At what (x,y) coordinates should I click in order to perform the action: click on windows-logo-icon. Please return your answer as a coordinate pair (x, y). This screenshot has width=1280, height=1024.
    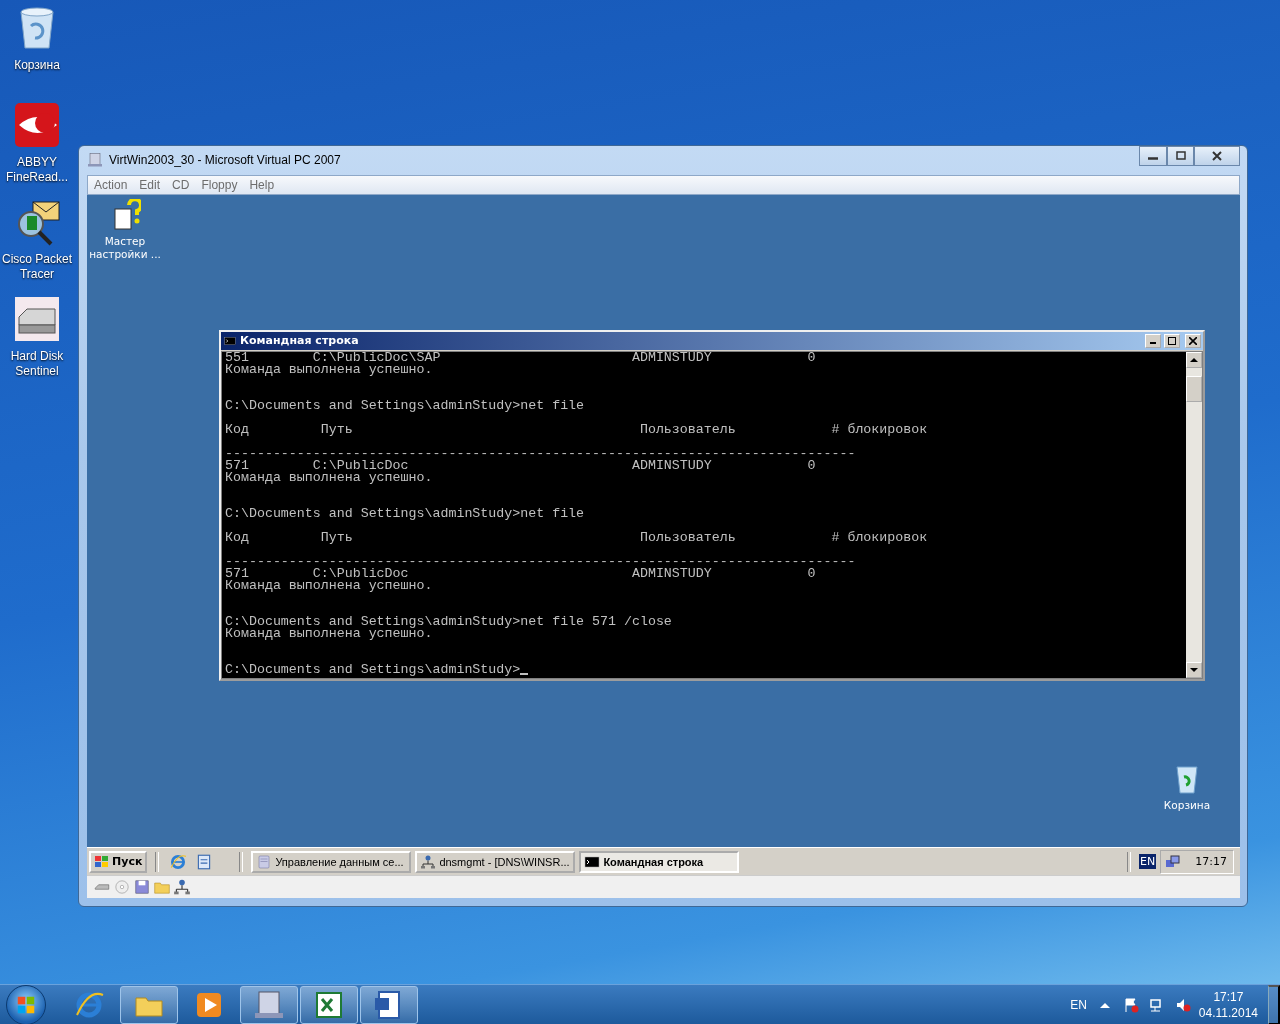
    Looking at the image, I should click on (102, 861).